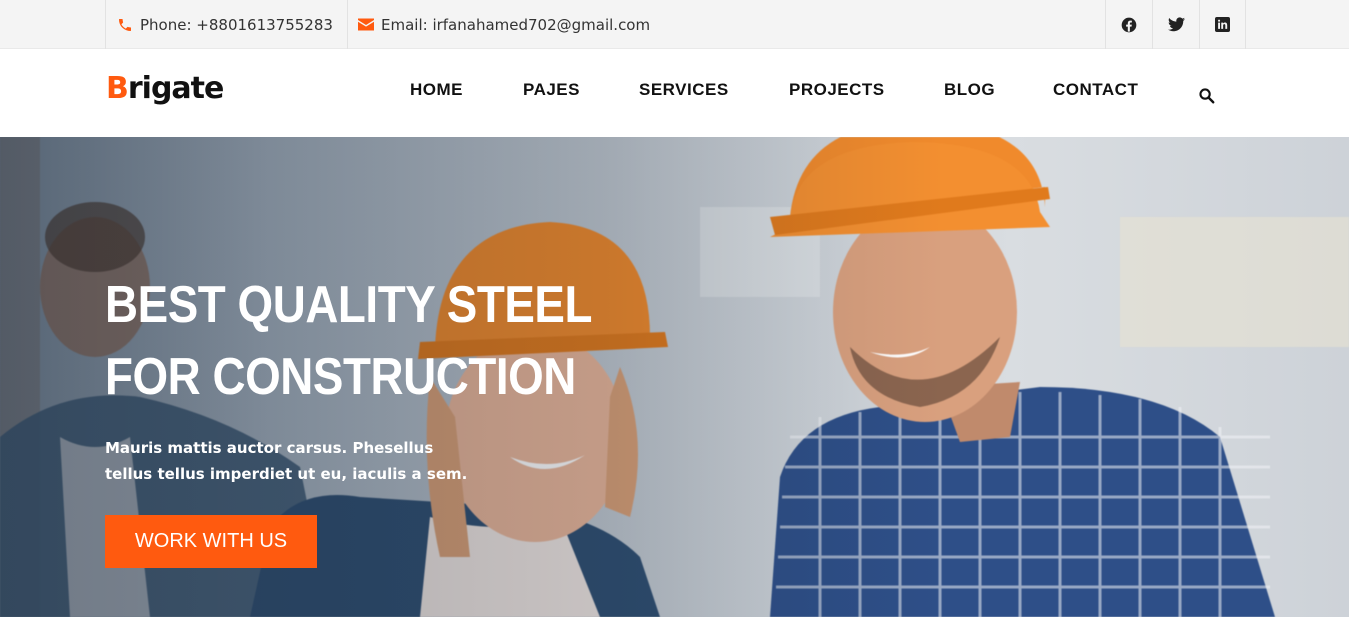 Image resolution: width=1349 pixels, height=617 pixels. I want to click on nav-contact: CONTACT, so click(1095, 90).